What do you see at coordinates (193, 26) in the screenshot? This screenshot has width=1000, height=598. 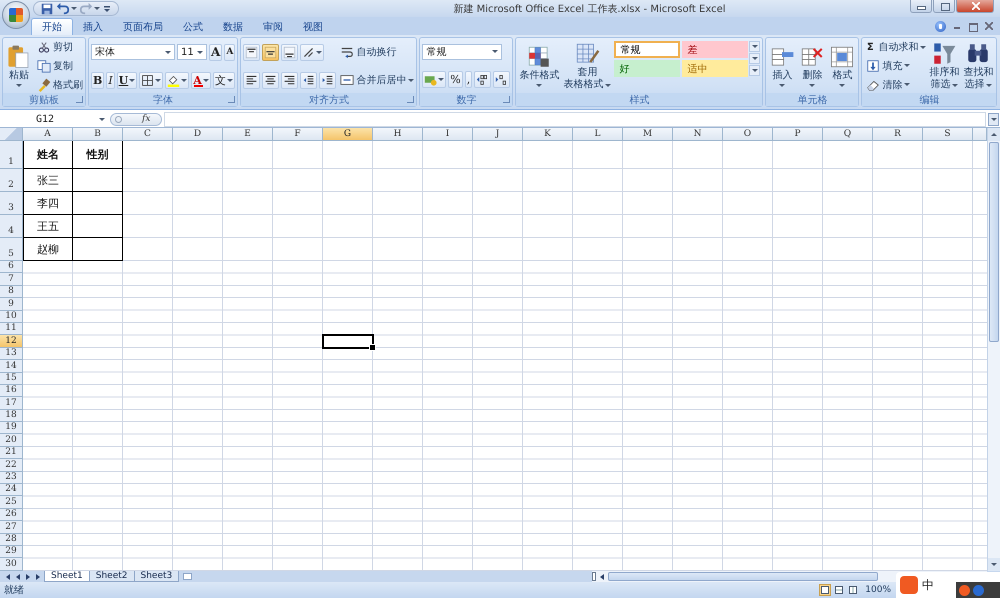 I see `ribbon-tab: 公式` at bounding box center [193, 26].